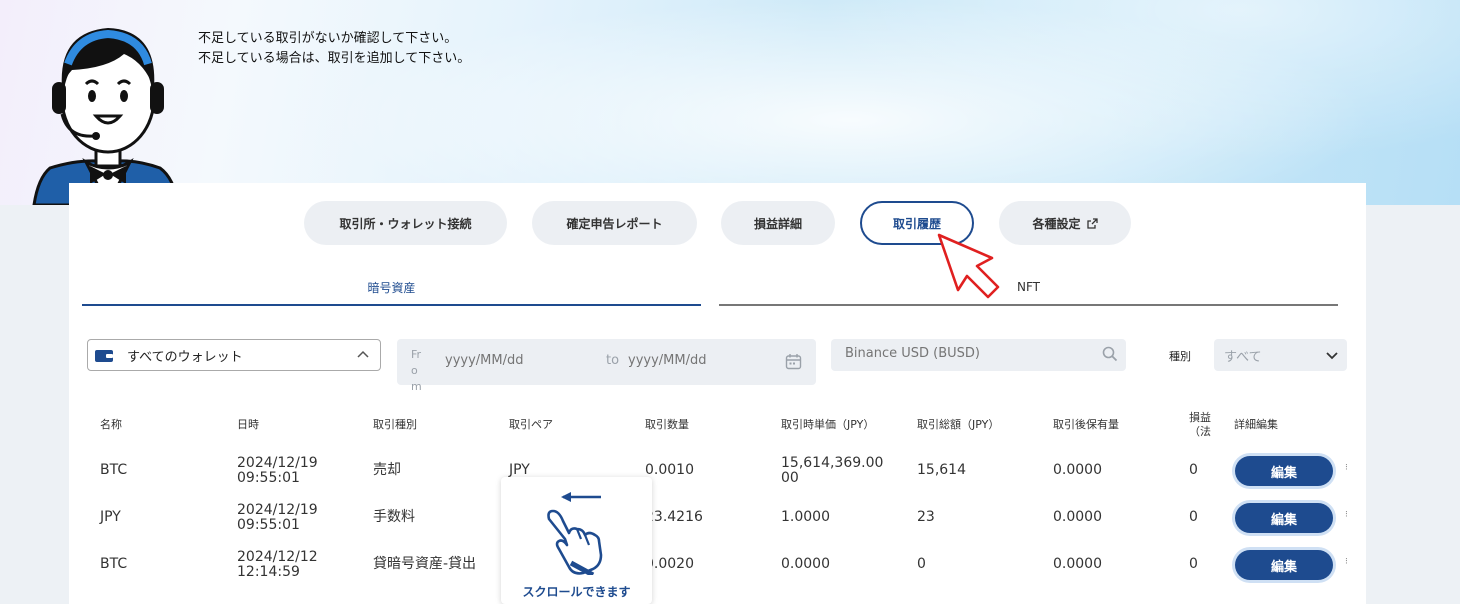  What do you see at coordinates (416, 370) in the screenshot?
I see `date-from-label: From` at bounding box center [416, 370].